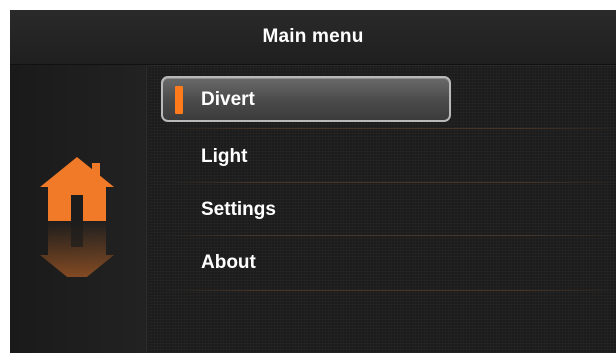  What do you see at coordinates (306, 263) in the screenshot?
I see `menu-item-about: About` at bounding box center [306, 263].